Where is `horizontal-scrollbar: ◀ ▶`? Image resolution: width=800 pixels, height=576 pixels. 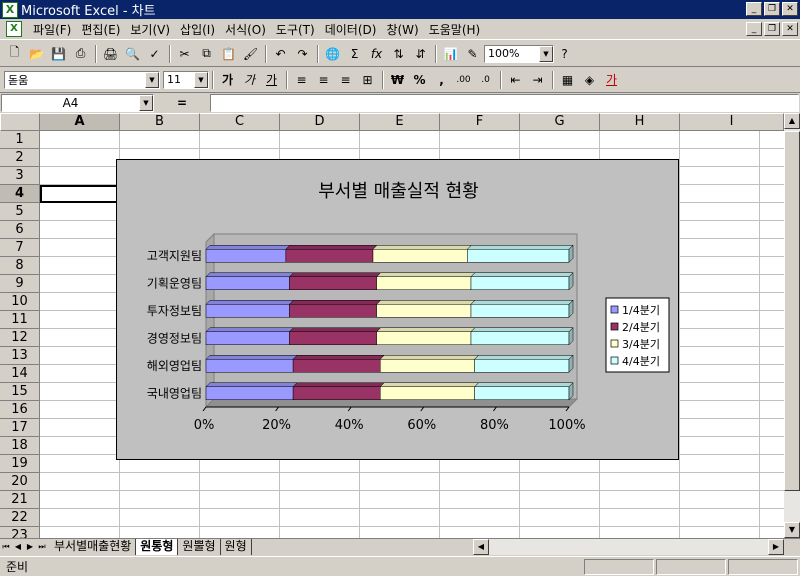 horizontal-scrollbar: ◀ ▶ is located at coordinates (628, 547).